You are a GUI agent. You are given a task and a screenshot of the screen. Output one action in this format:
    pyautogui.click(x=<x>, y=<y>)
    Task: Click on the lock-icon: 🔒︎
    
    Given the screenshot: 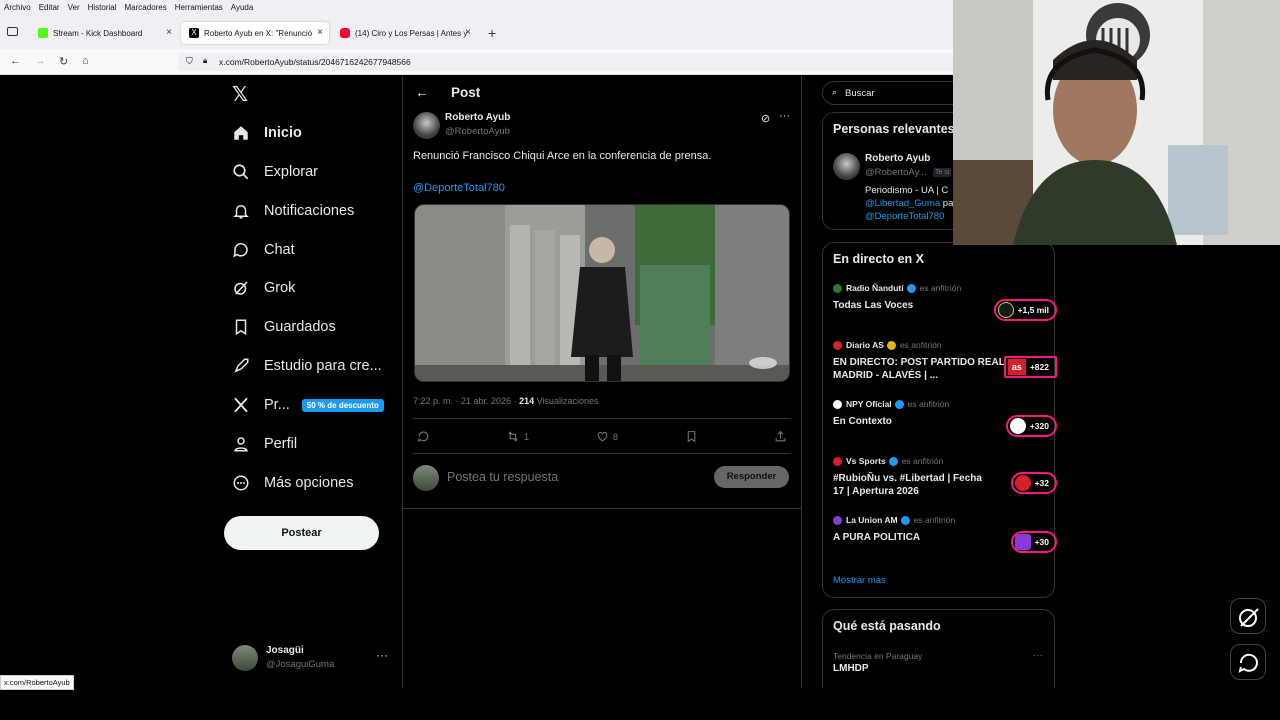 What is the action you would take?
    pyautogui.click(x=205, y=61)
    